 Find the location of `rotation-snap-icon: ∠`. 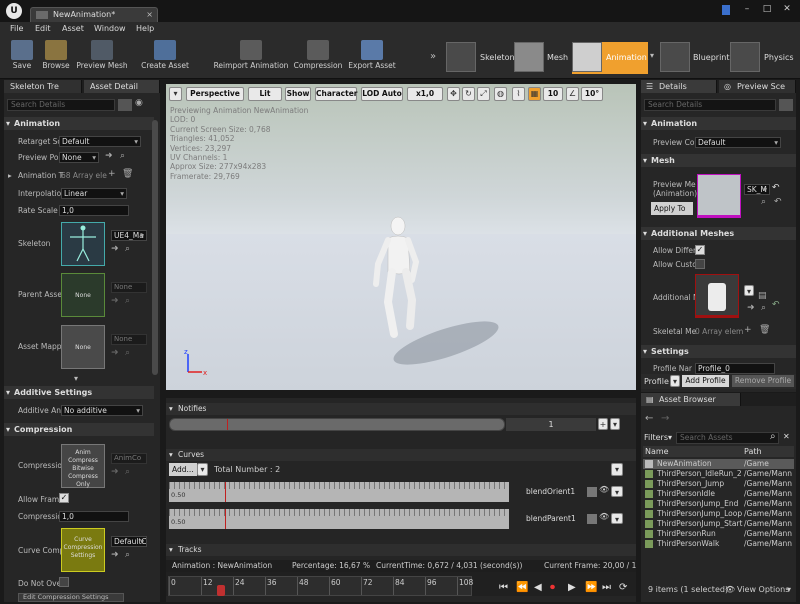

rotation-snap-icon: ∠ is located at coordinates (572, 94).